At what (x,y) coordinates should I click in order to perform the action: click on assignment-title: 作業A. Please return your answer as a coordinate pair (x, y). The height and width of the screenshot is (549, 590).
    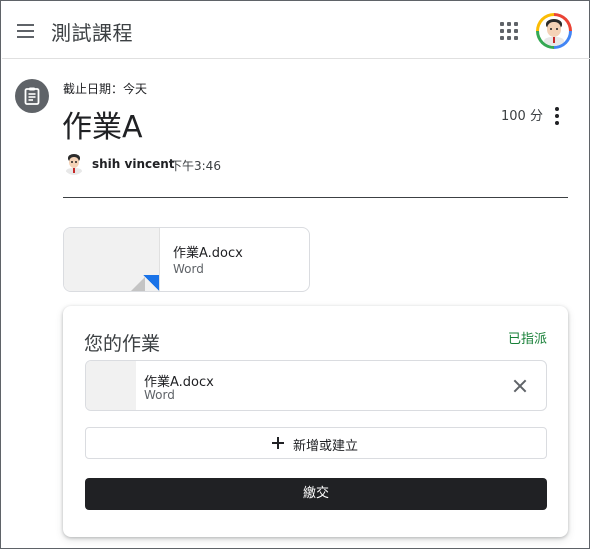
    Looking at the image, I should click on (102, 127).